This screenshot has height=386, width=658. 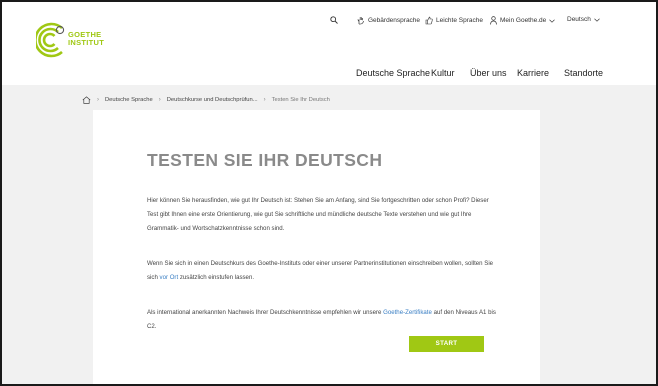 What do you see at coordinates (493, 20) in the screenshot?
I see `user-icon` at bounding box center [493, 20].